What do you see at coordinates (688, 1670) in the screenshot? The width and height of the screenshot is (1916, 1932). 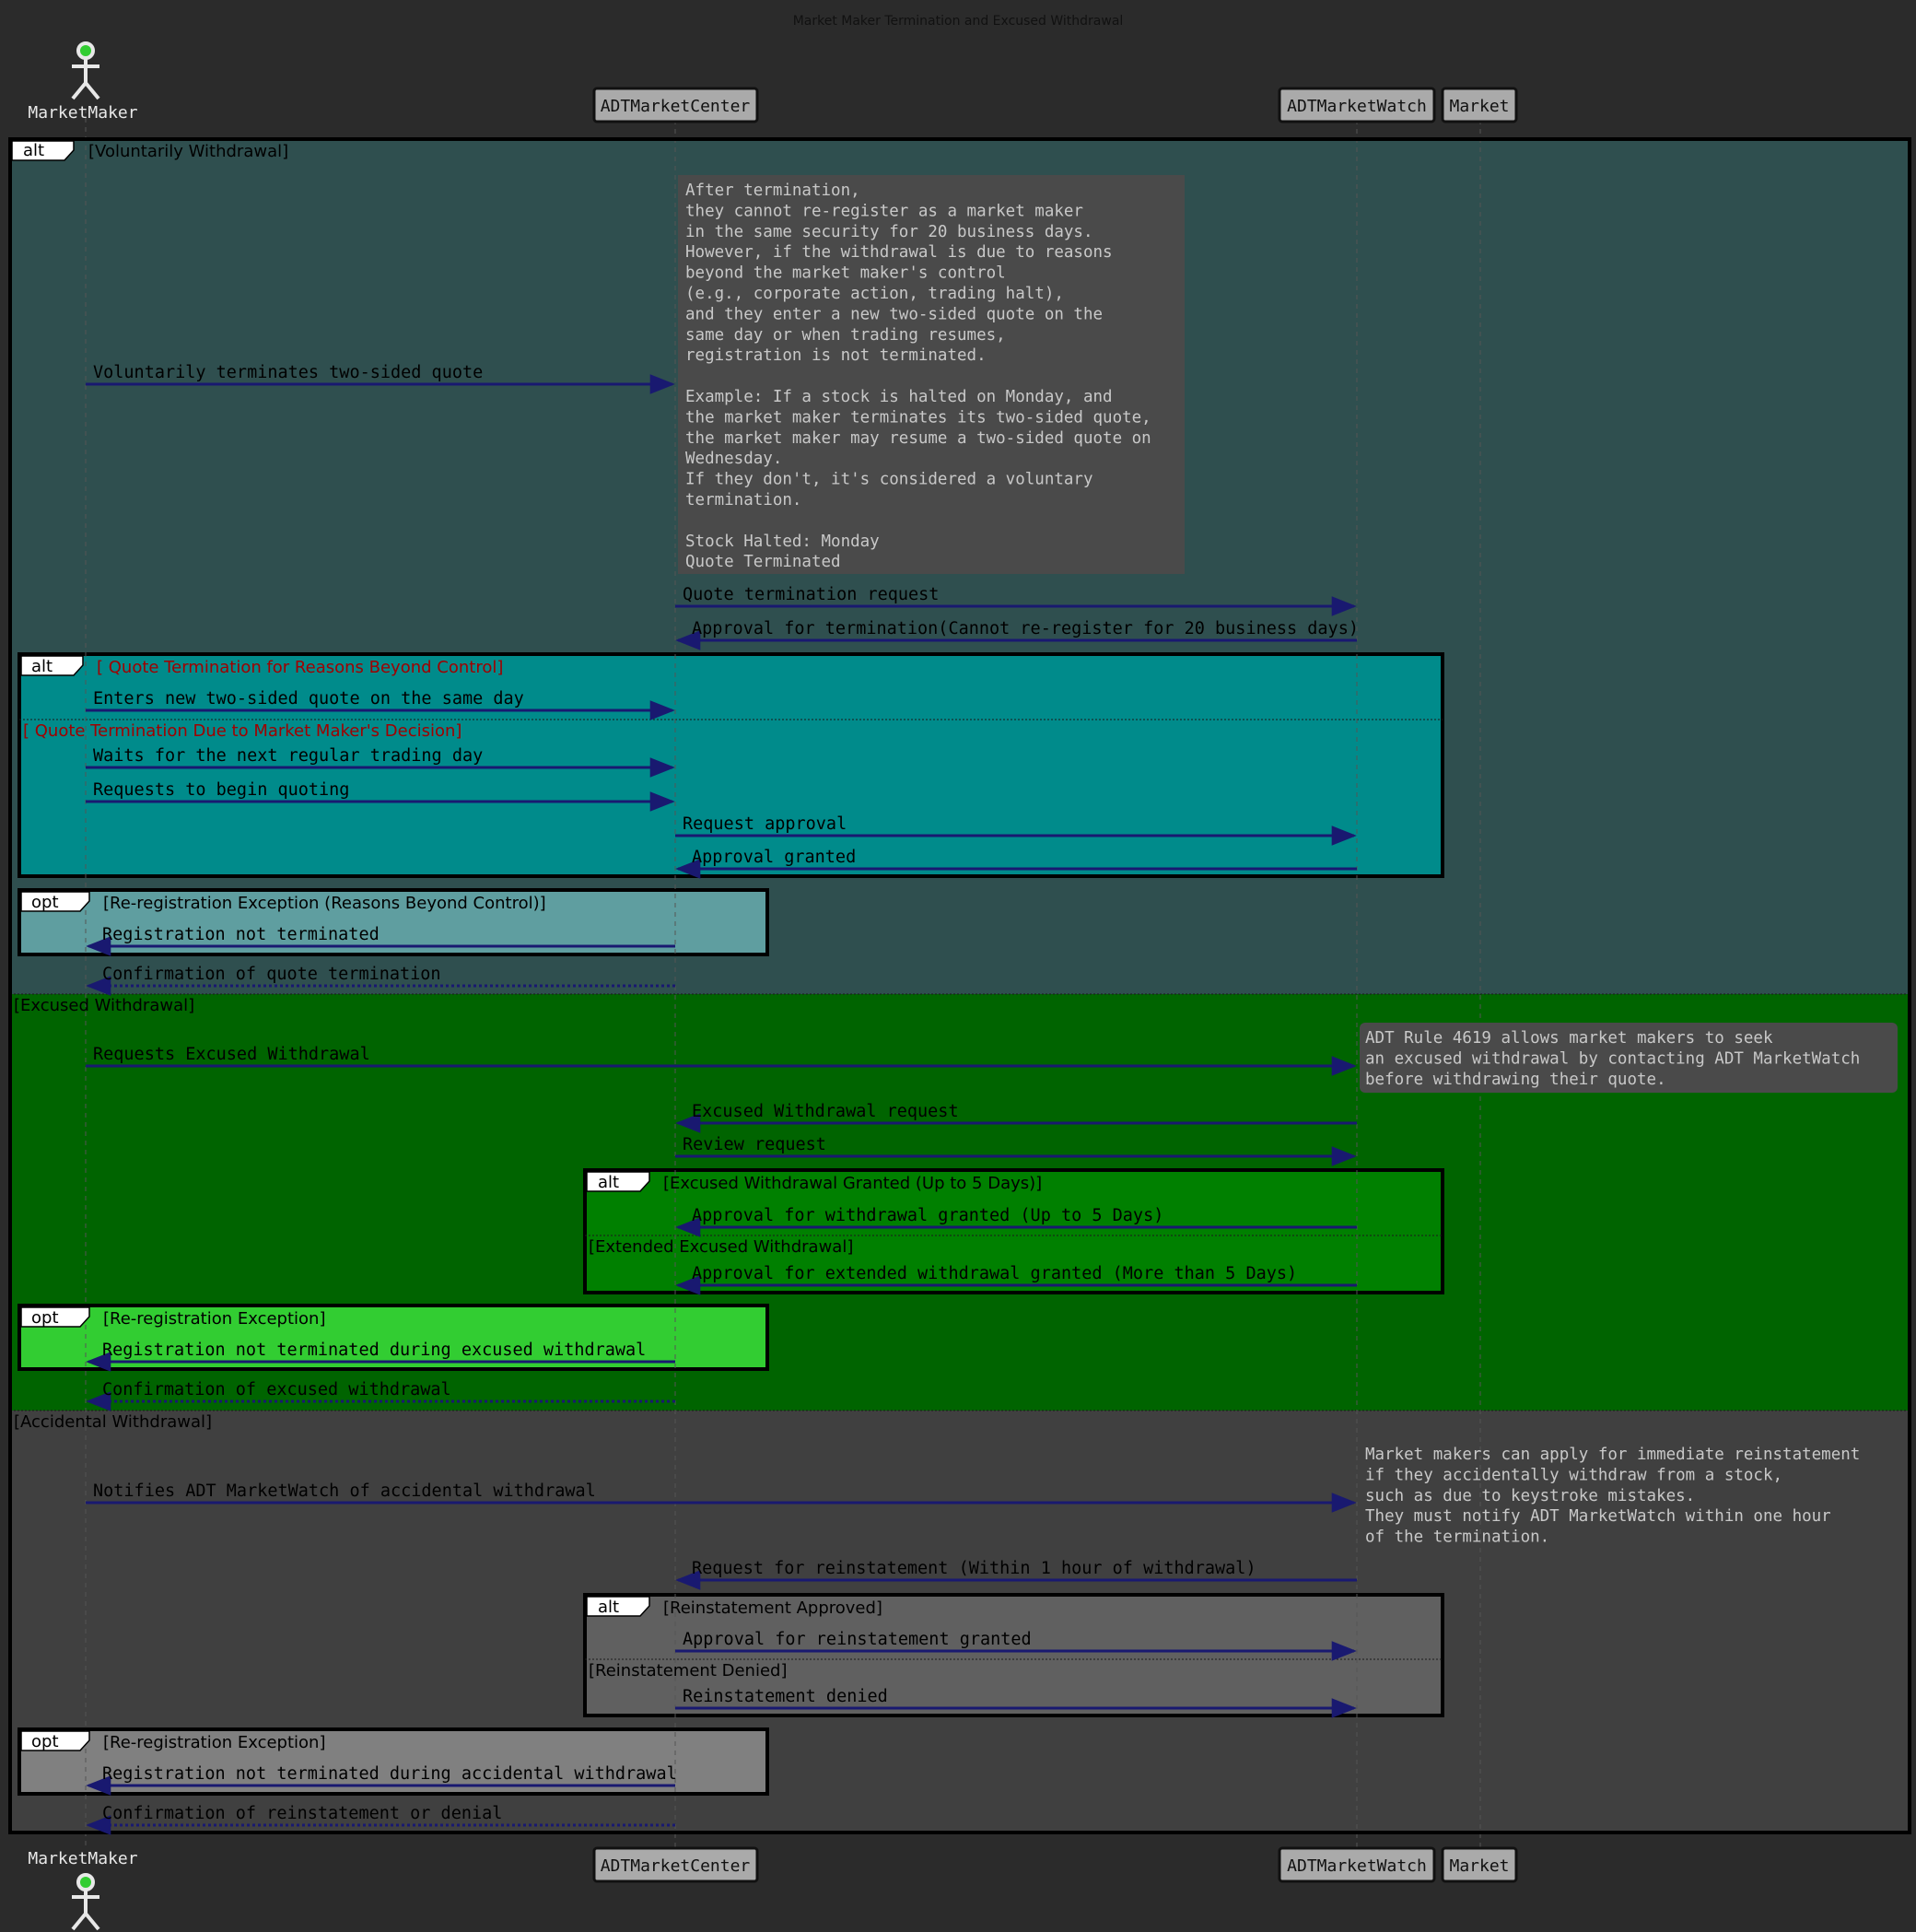 I see `reinstatement-denied-guard: [Reinstatement Denied]` at bounding box center [688, 1670].